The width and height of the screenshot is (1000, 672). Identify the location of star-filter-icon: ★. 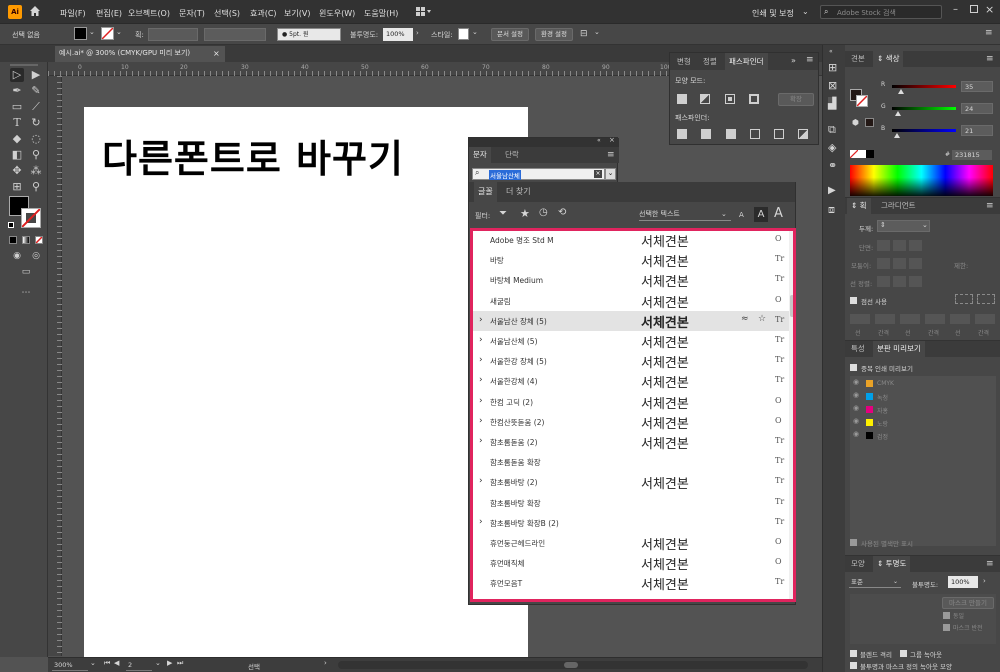
(525, 213).